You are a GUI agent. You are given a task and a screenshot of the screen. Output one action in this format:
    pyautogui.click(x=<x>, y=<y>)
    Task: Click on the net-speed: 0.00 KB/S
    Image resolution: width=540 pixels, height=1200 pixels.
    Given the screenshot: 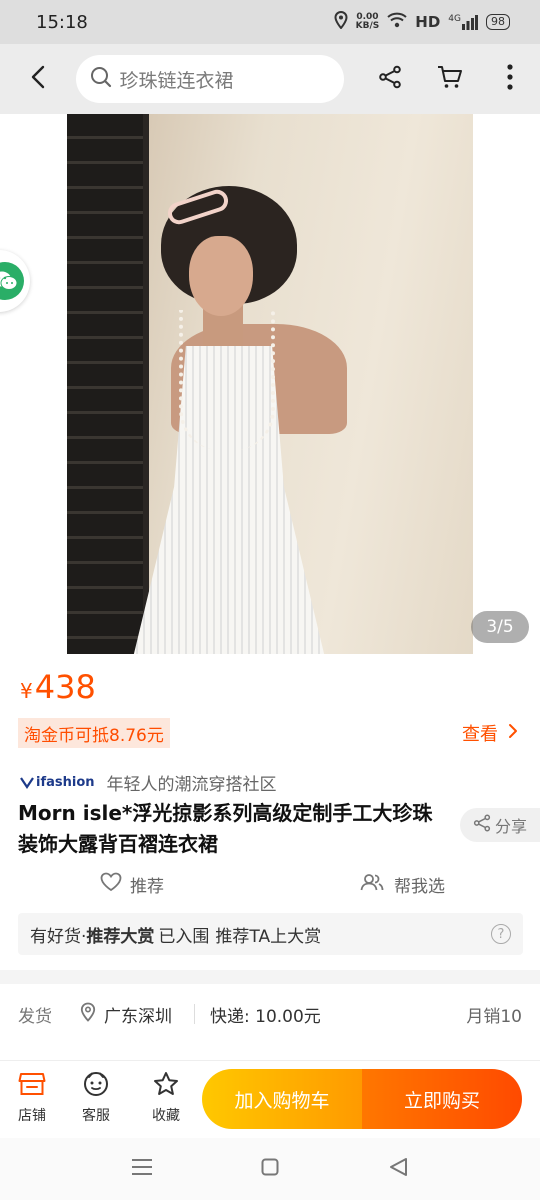 What is the action you would take?
    pyautogui.click(x=367, y=21)
    